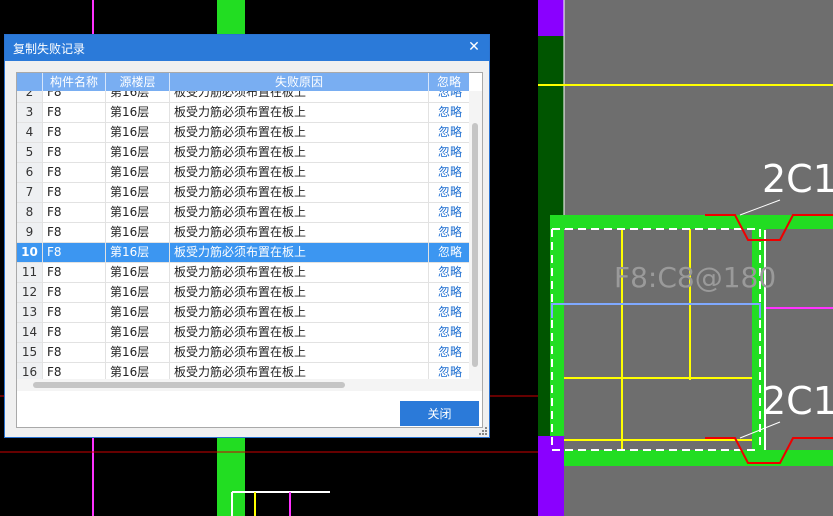 The height and width of the screenshot is (516, 833). I want to click on dialog-titlebar: 复制失败记录 ✕, so click(247, 48).